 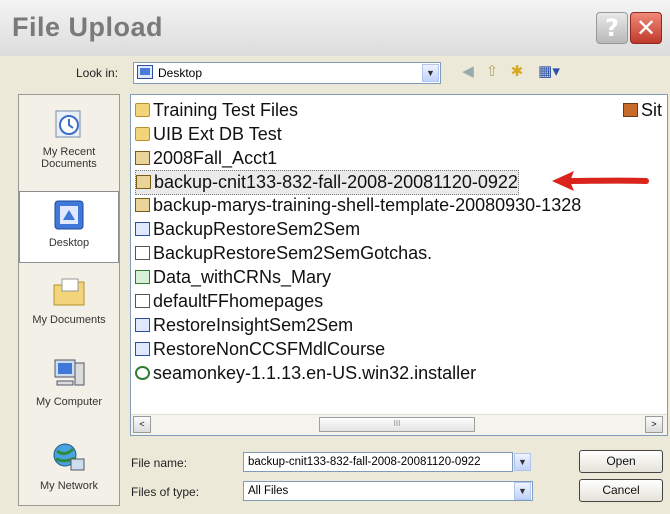 I want to click on help-button: ?, so click(x=612, y=28).